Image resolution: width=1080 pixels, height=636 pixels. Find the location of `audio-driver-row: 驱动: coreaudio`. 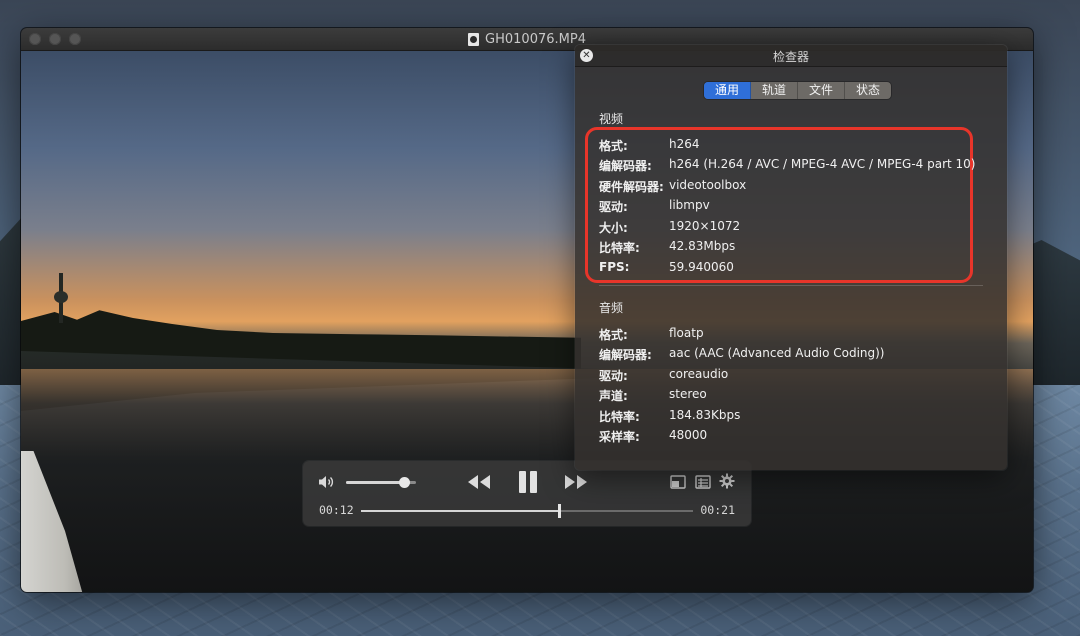

audio-driver-row: 驱动: coreaudio is located at coordinates (663, 375).